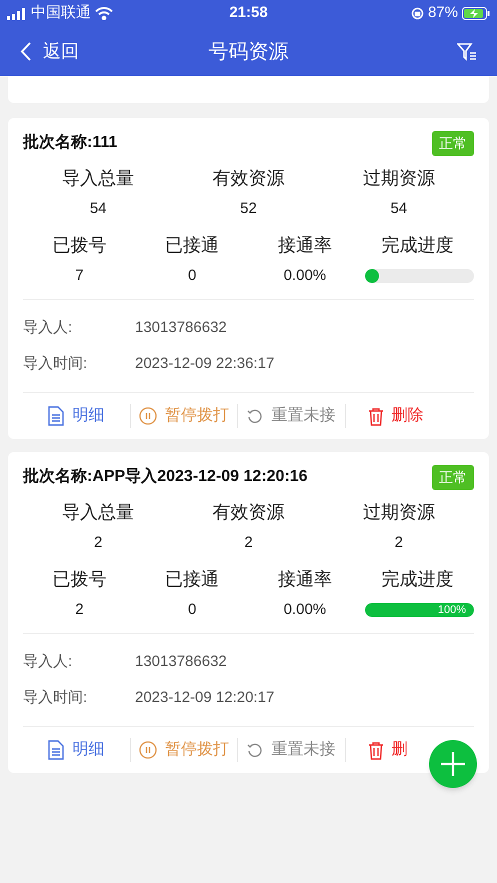 The width and height of the screenshot is (497, 883). I want to click on delete-button: 删, so click(388, 750).